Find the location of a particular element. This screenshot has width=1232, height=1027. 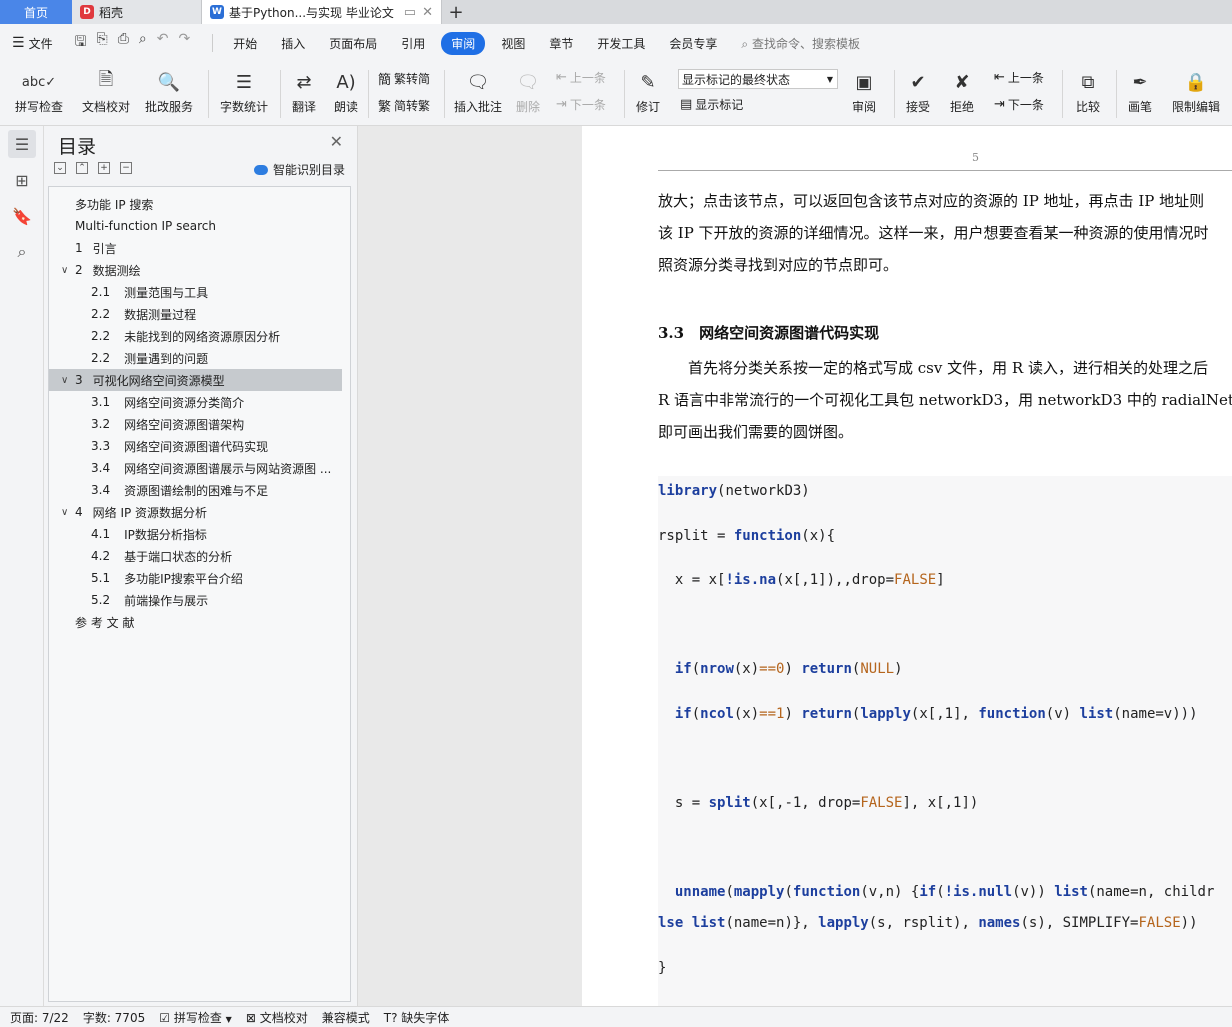

outline-item-number: 2.2 is located at coordinates (101, 314).